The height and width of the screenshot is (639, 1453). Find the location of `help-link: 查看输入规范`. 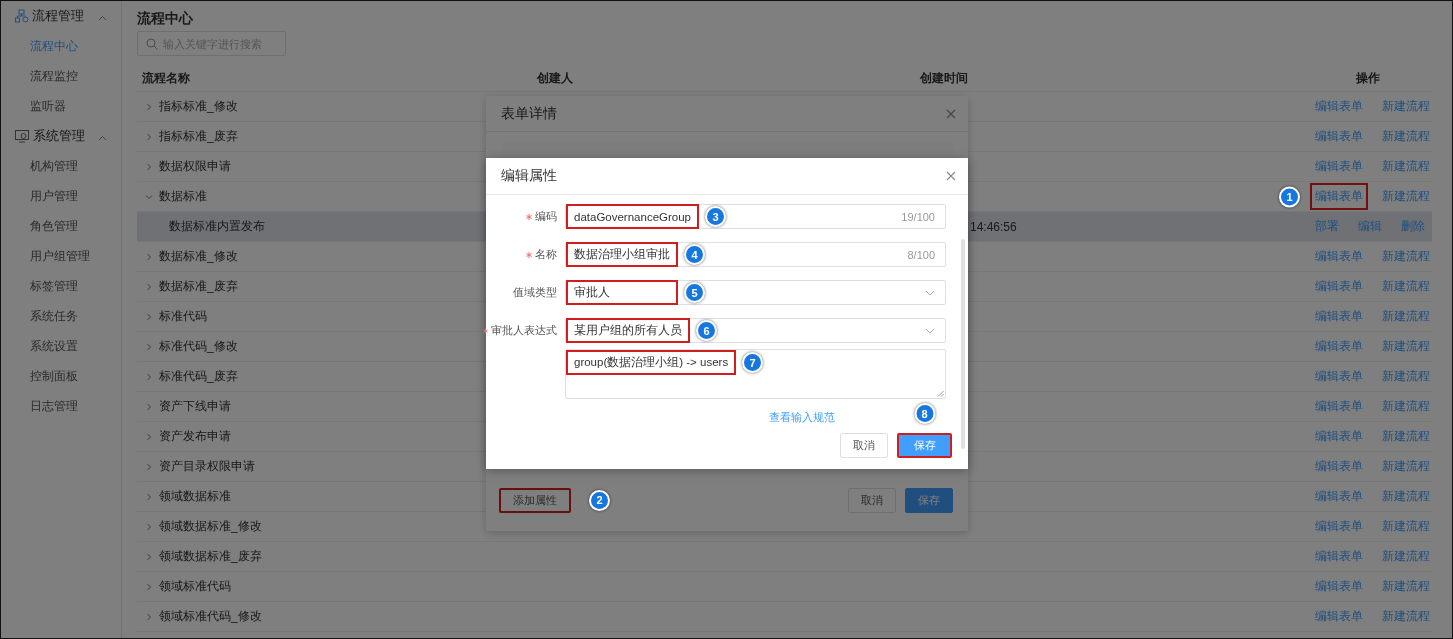

help-link: 查看输入规范 is located at coordinates (802, 417).